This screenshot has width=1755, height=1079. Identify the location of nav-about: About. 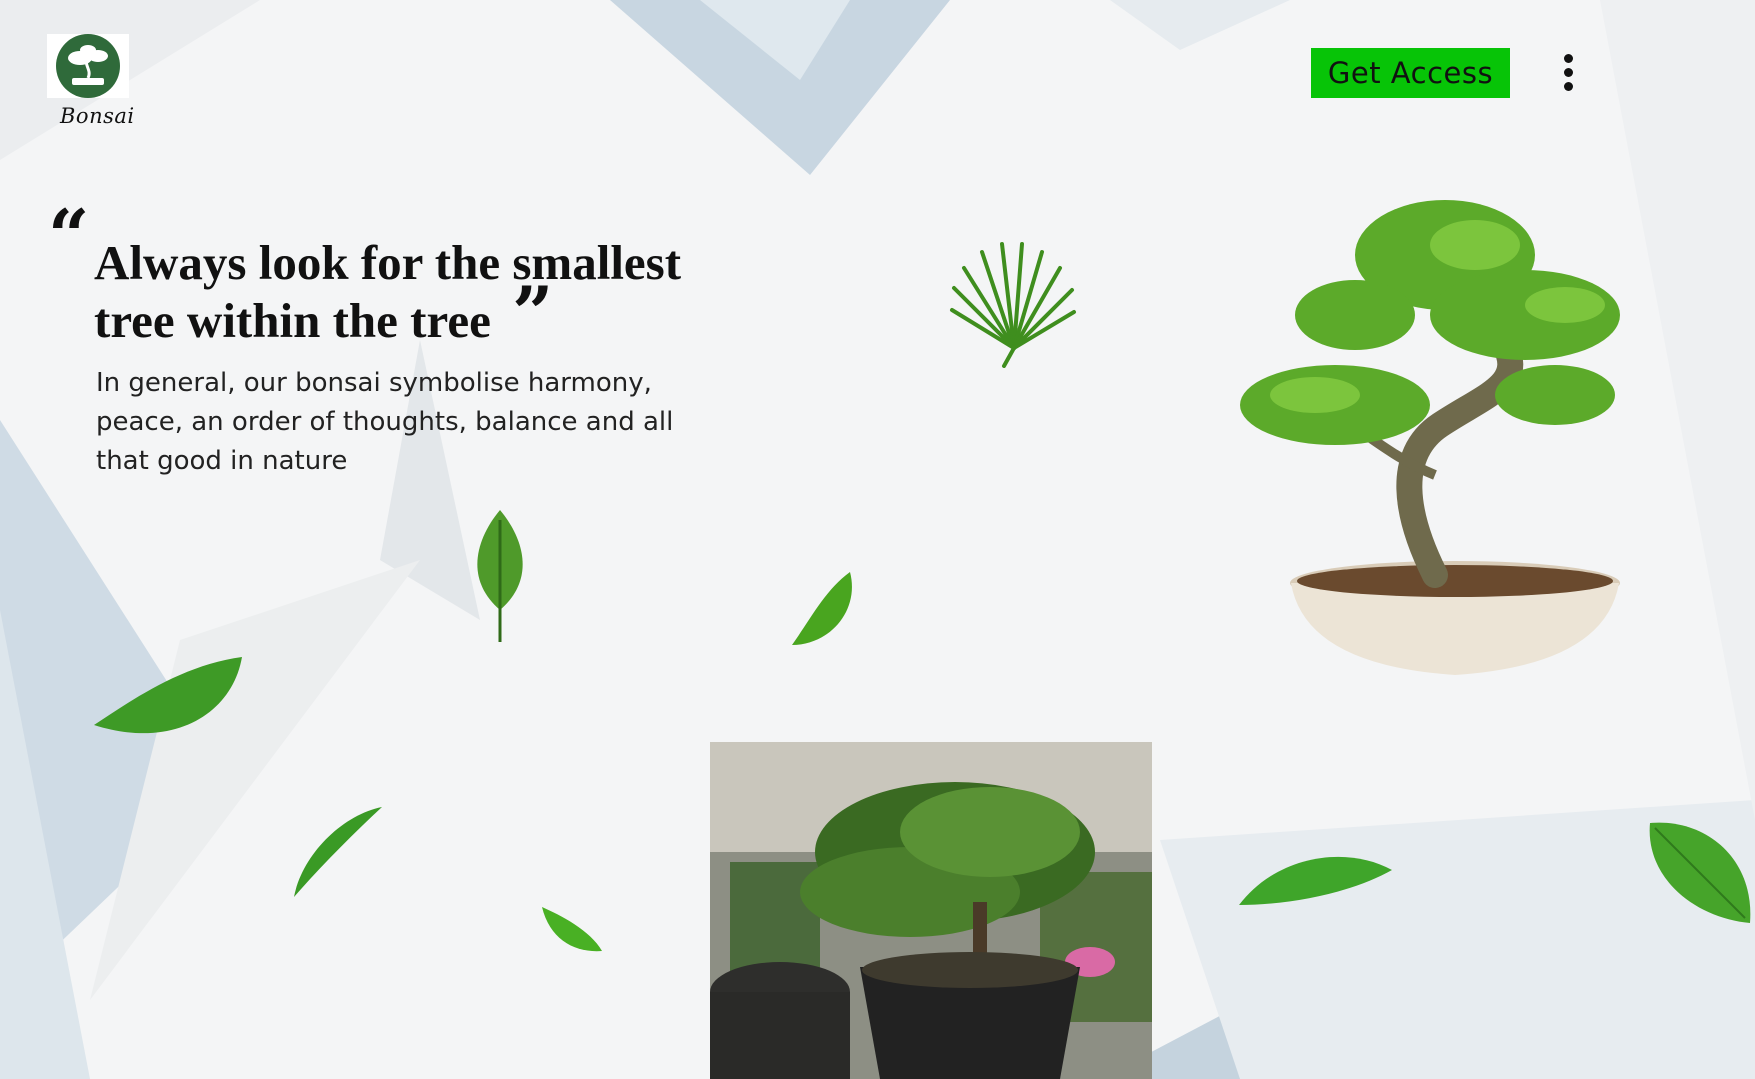
(75, 9).